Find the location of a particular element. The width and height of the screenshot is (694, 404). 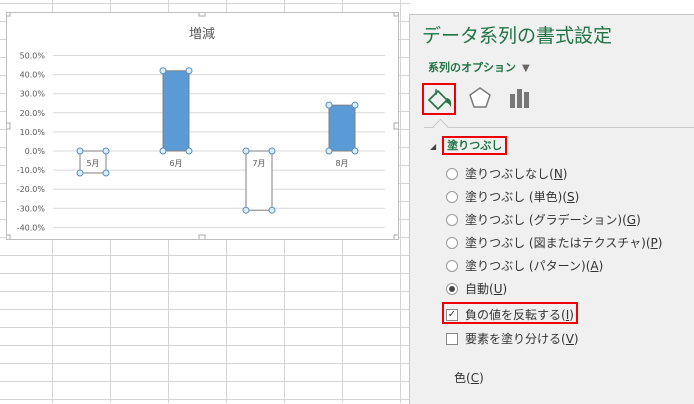

chart-title: 増減 is located at coordinates (202, 34).